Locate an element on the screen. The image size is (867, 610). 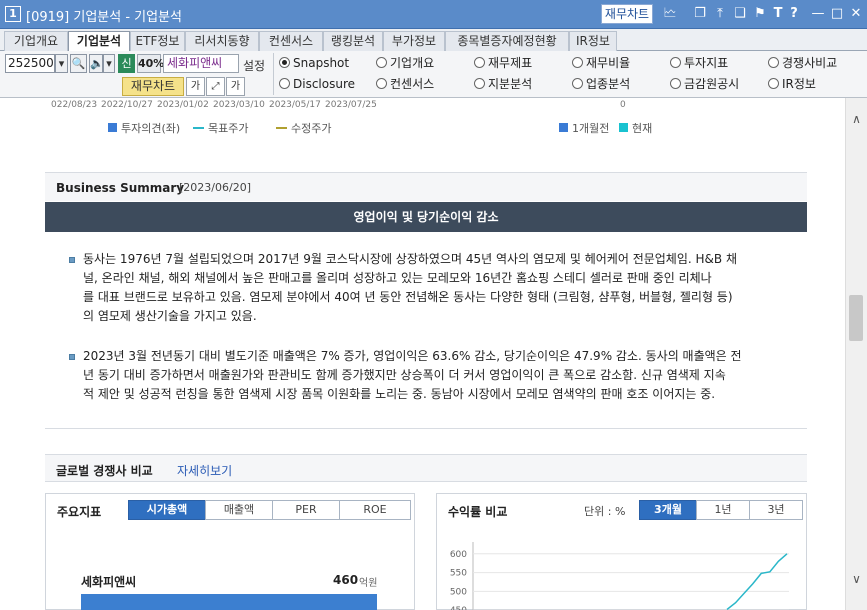
help-icon: ? is located at coordinates (794, 14).